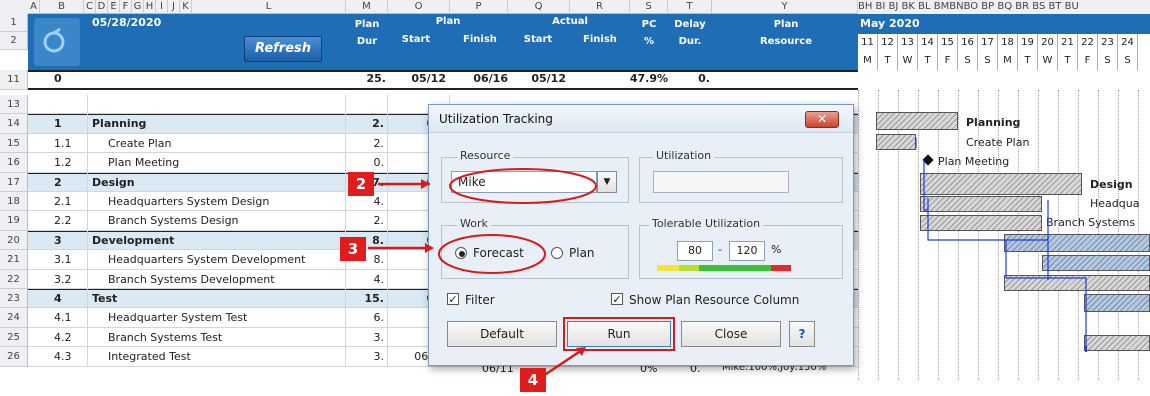  What do you see at coordinates (361, 184) in the screenshot?
I see `callout-2: 2` at bounding box center [361, 184].